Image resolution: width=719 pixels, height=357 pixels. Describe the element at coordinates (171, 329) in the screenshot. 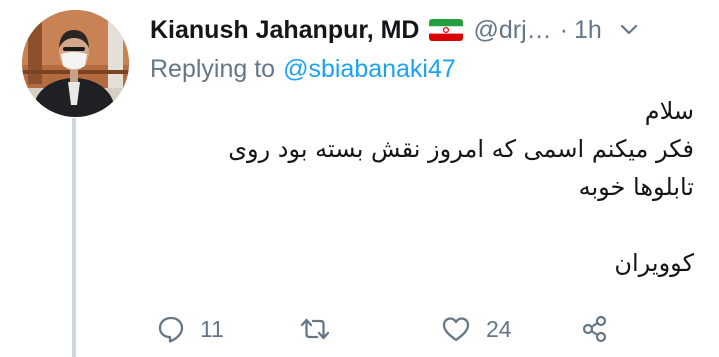

I see `speech-bubble-icon` at that location.